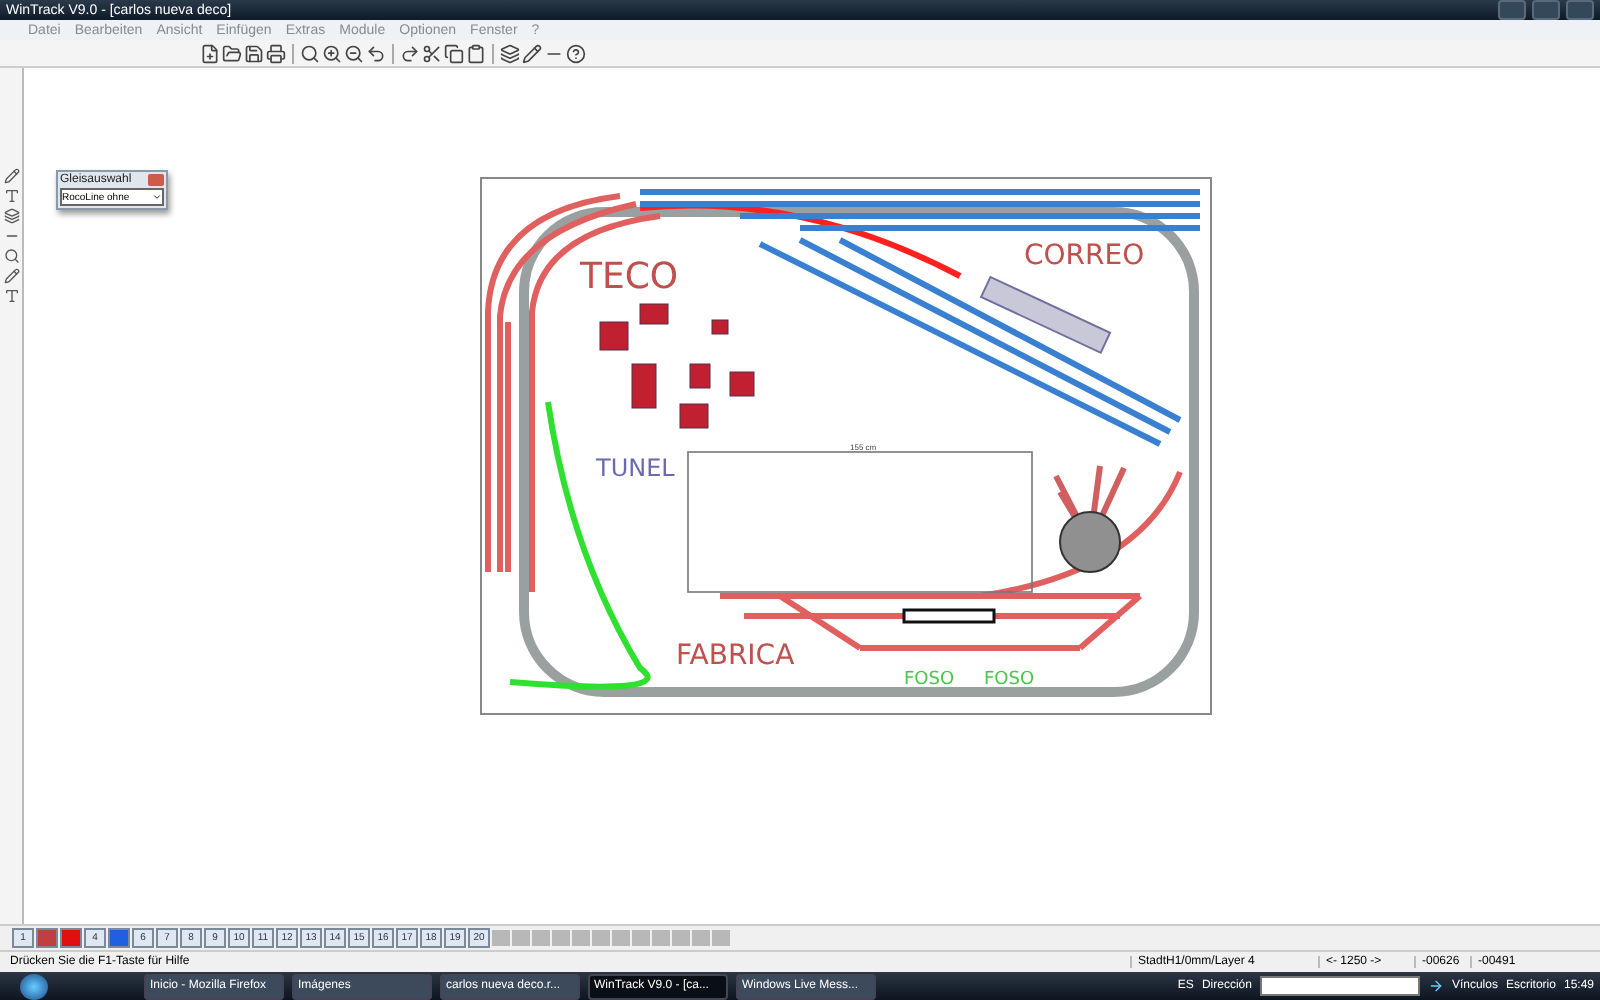 The width and height of the screenshot is (1600, 1000). I want to click on handwritten-label: TUNEL, so click(635, 468).